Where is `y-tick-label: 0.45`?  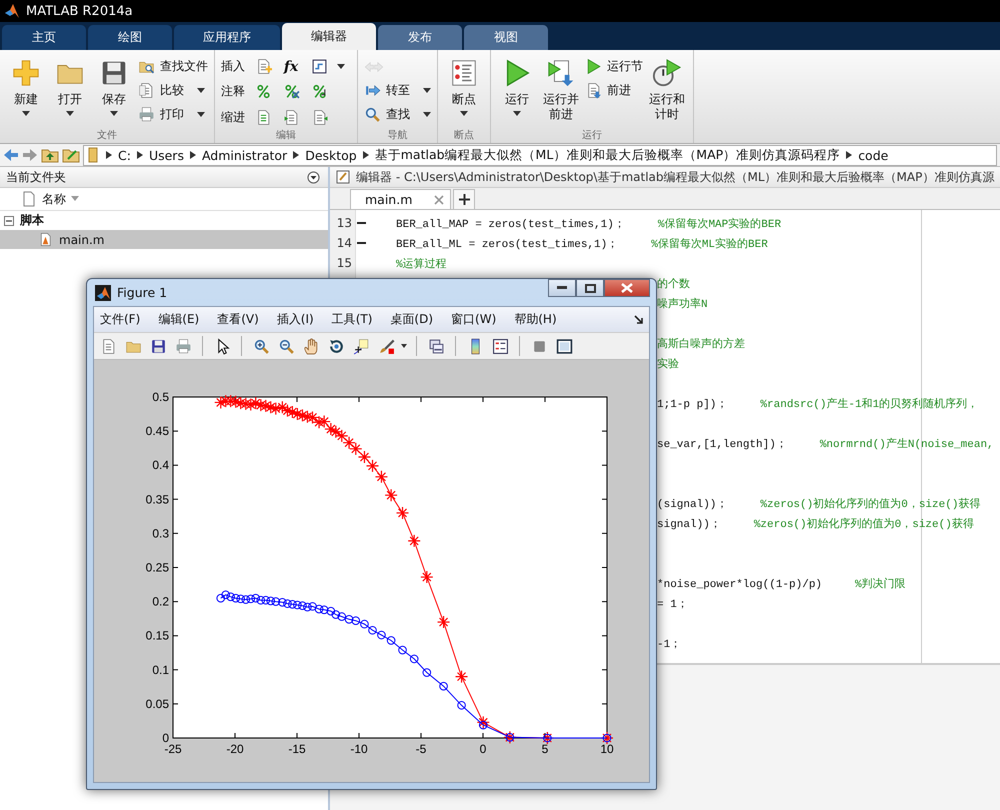
y-tick-label: 0.45 is located at coordinates (157, 431).